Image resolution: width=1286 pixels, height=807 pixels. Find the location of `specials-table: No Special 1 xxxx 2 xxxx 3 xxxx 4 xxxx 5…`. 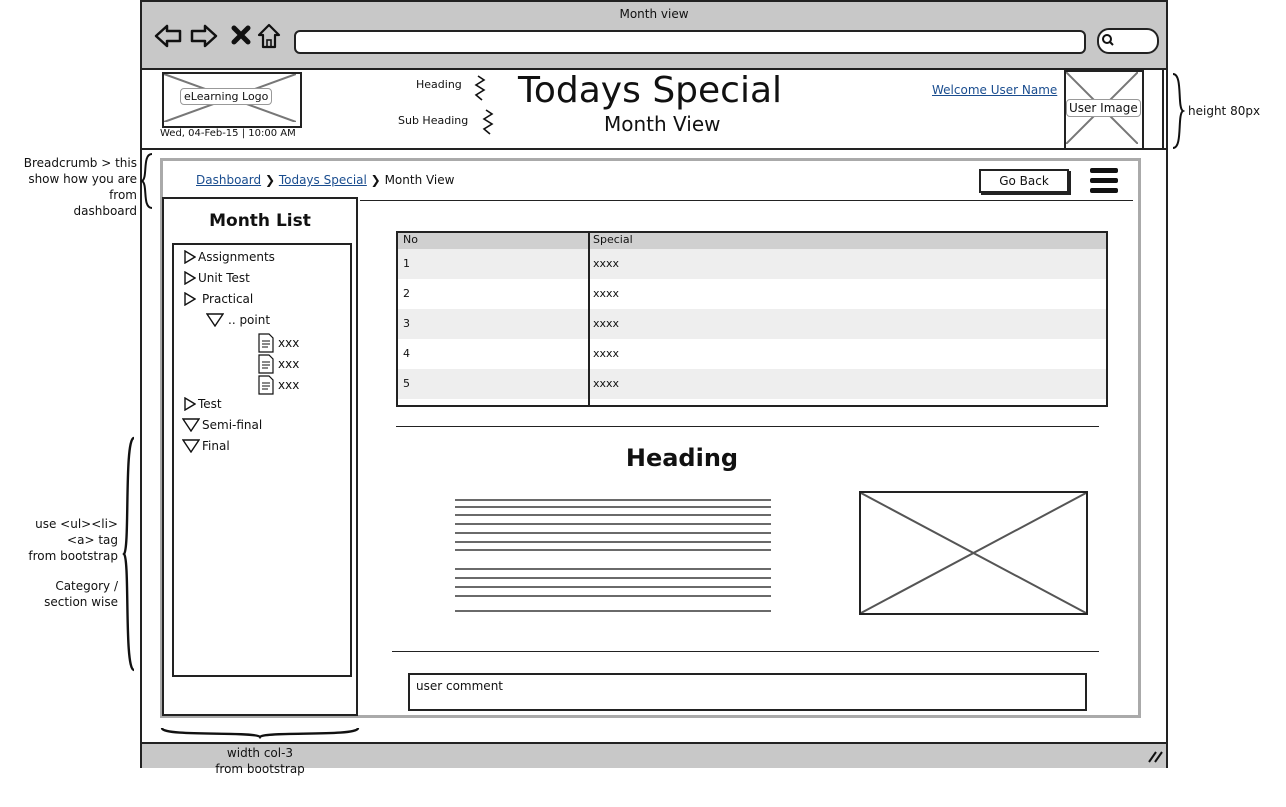

specials-table: No Special 1 xxxx 2 xxxx 3 xxxx 4 xxxx 5… is located at coordinates (752, 319).